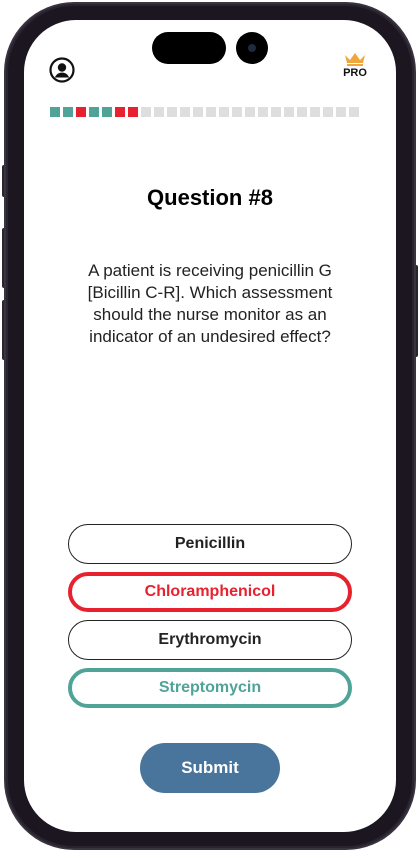 The width and height of the screenshot is (420, 852). Describe the element at coordinates (204, 112) in the screenshot. I see `progress-bar` at that location.